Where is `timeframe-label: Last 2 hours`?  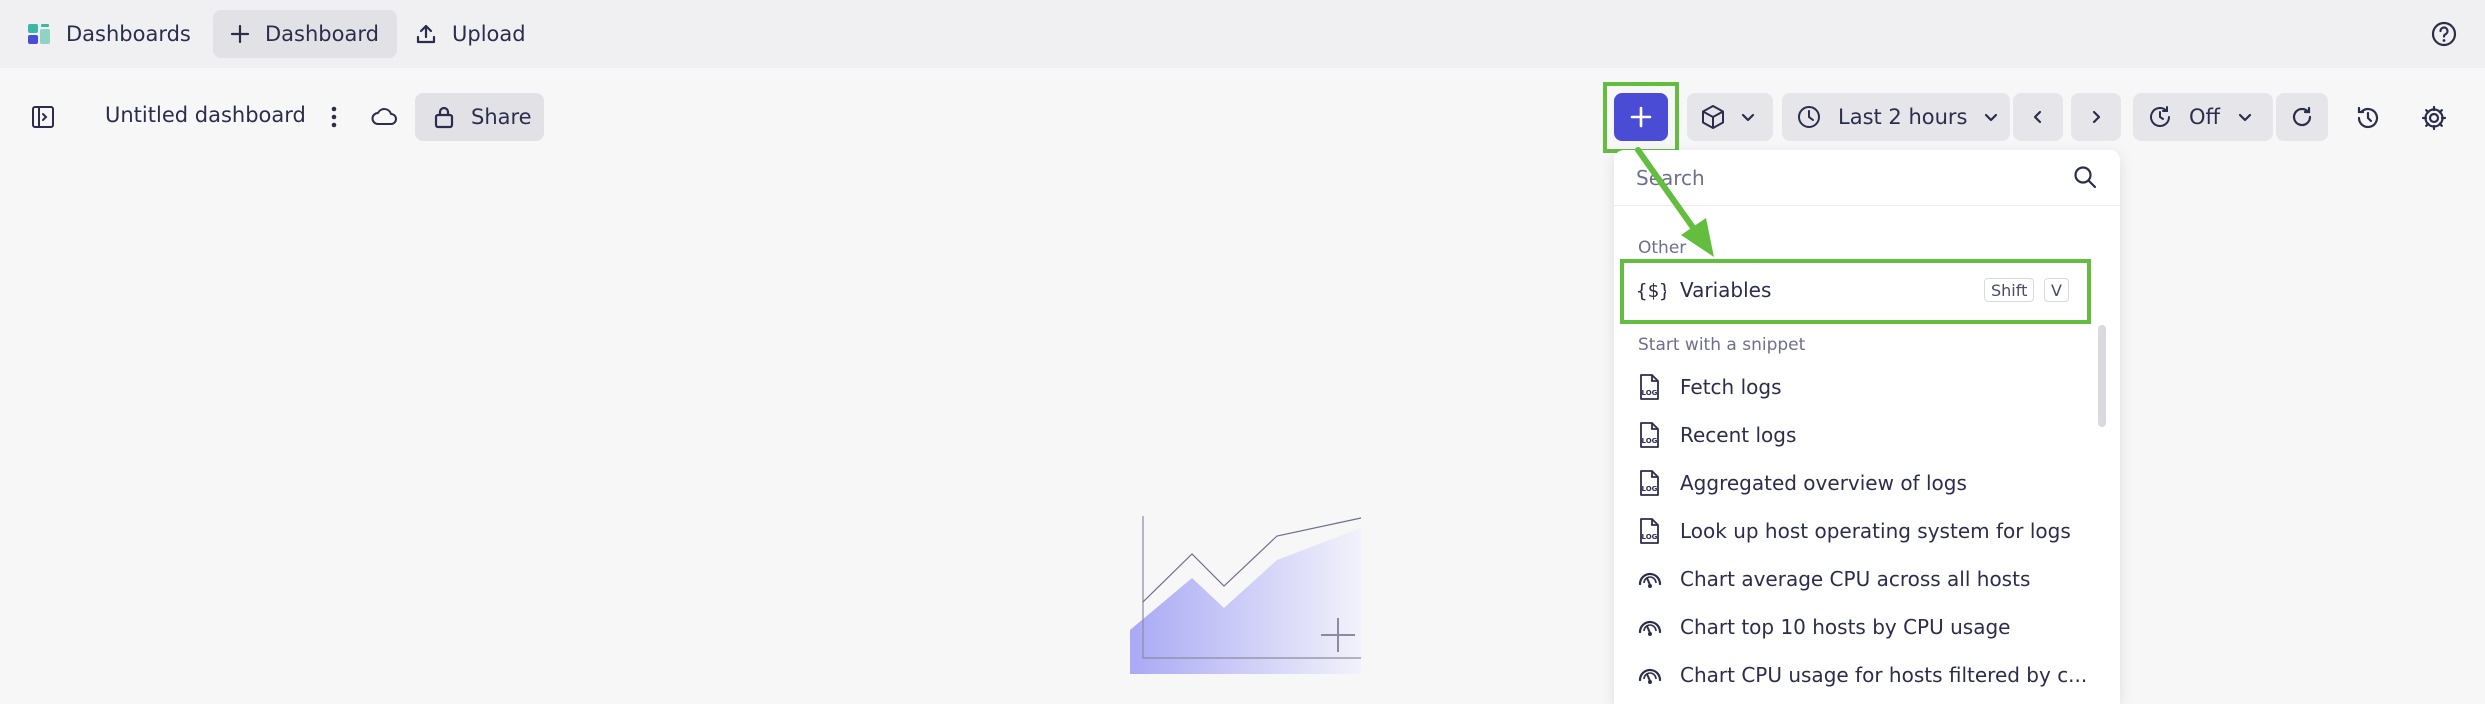 timeframe-label: Last 2 hours is located at coordinates (1903, 117).